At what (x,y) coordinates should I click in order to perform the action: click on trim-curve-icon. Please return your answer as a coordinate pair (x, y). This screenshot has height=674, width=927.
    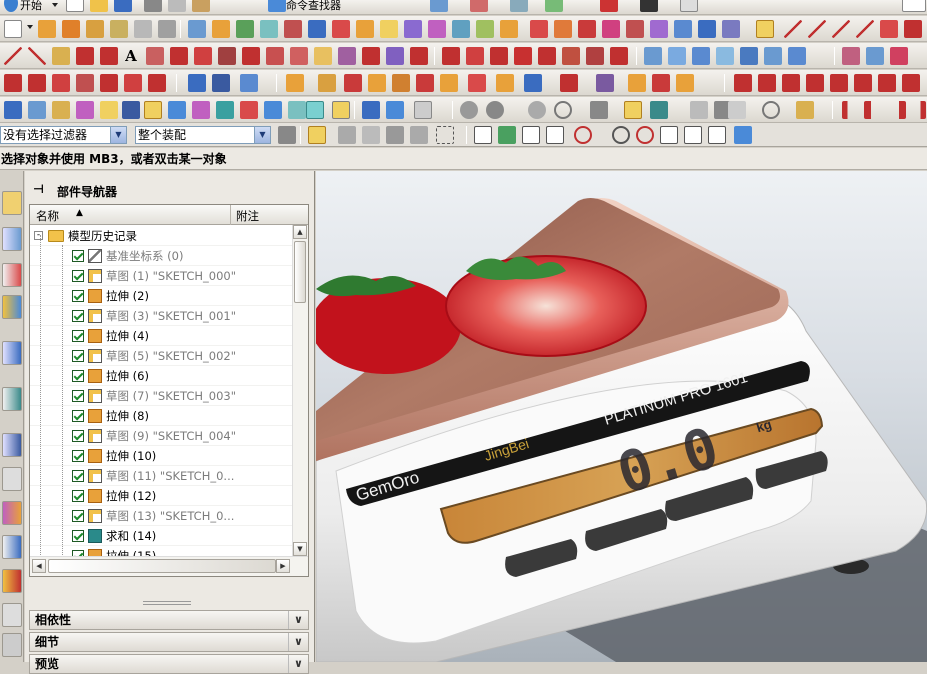
    Looking at the image, I should click on (347, 56).